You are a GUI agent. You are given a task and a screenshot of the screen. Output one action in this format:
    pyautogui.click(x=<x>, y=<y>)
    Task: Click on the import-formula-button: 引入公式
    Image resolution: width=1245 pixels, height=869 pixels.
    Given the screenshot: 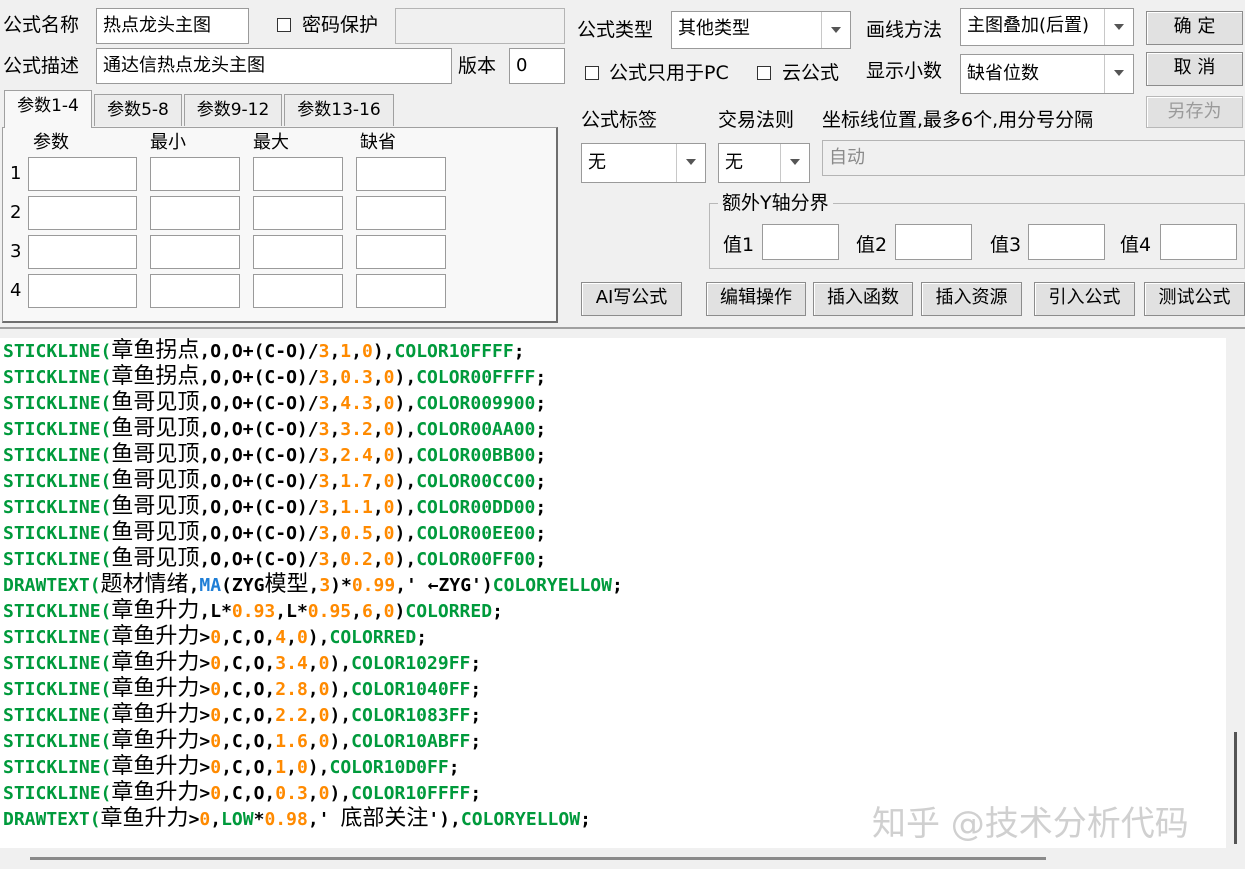 What is the action you would take?
    pyautogui.click(x=1084, y=299)
    